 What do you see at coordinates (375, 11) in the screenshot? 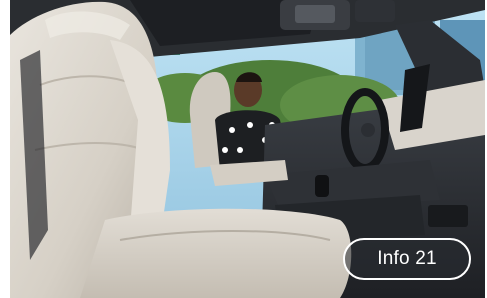
I see `rearview-mirror` at bounding box center [375, 11].